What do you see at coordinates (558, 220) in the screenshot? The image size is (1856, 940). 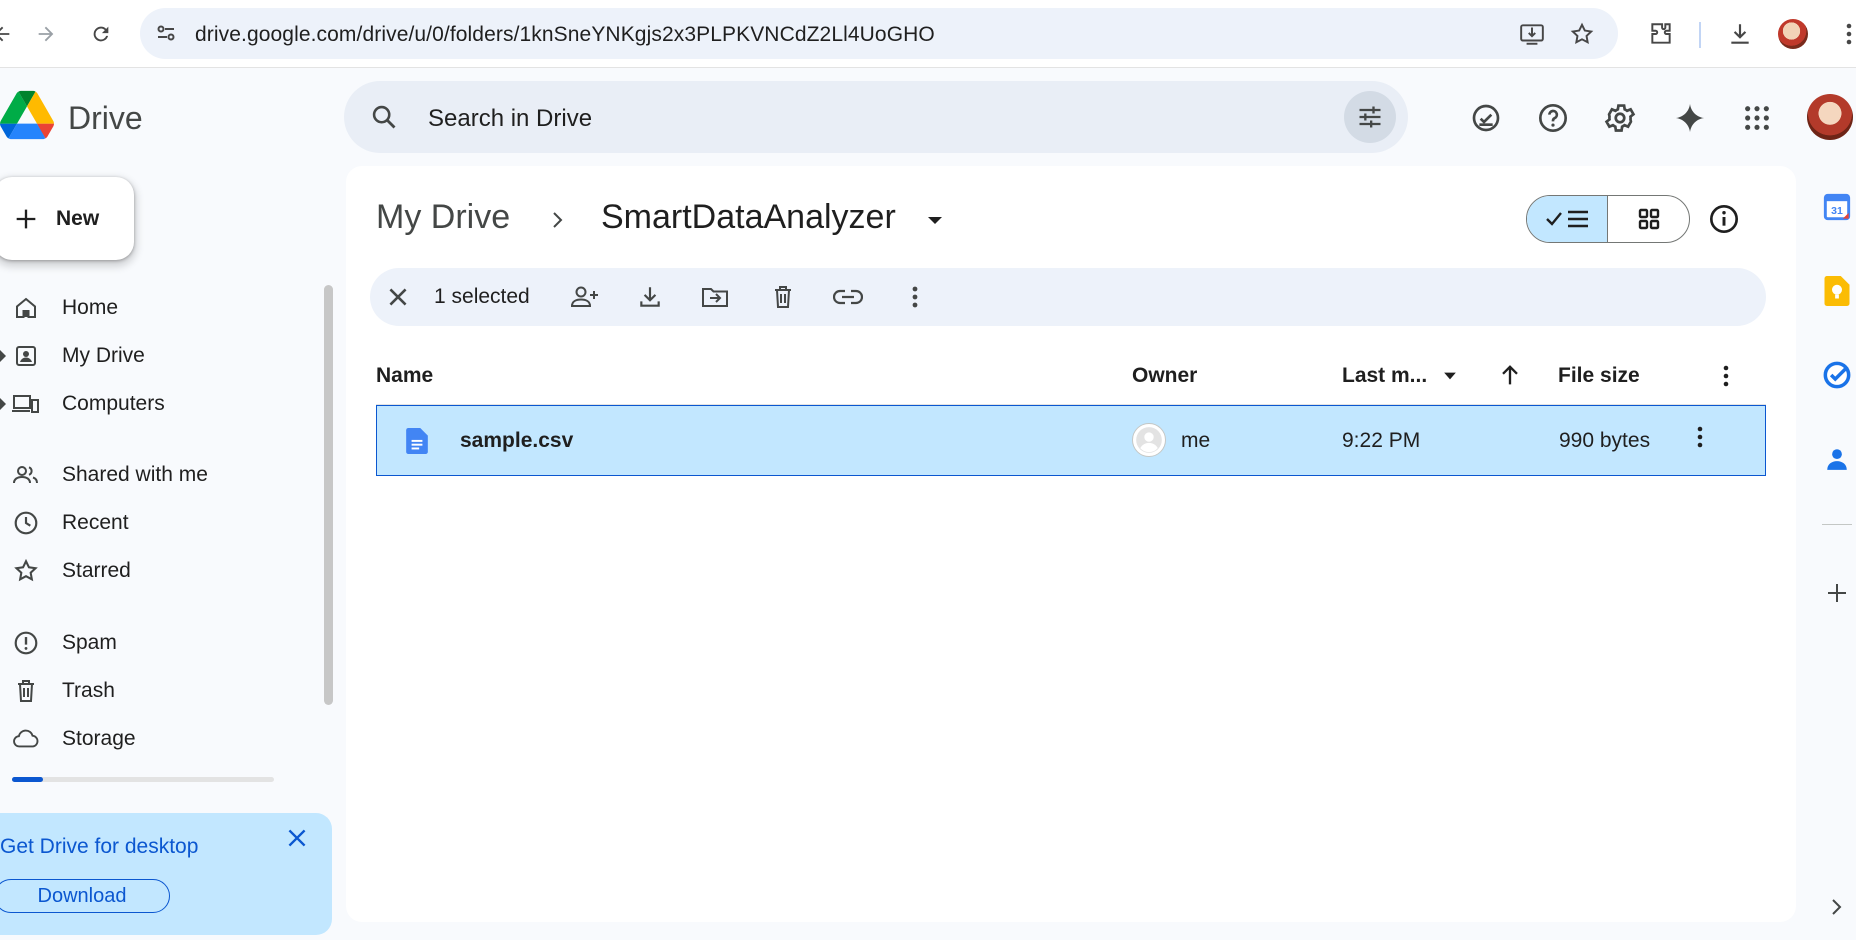 I see `chevron-right-icon` at bounding box center [558, 220].